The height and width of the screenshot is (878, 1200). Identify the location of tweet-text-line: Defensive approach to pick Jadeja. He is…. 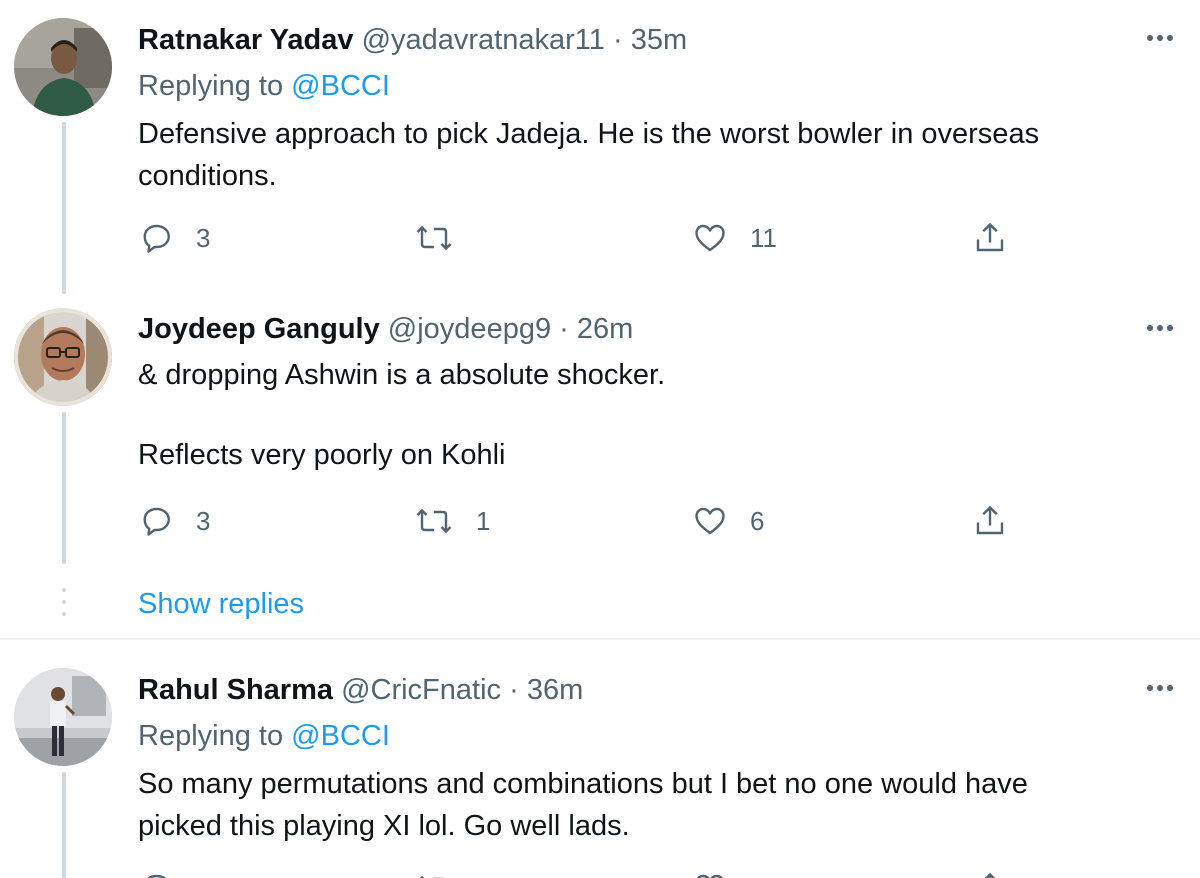
(589, 134).